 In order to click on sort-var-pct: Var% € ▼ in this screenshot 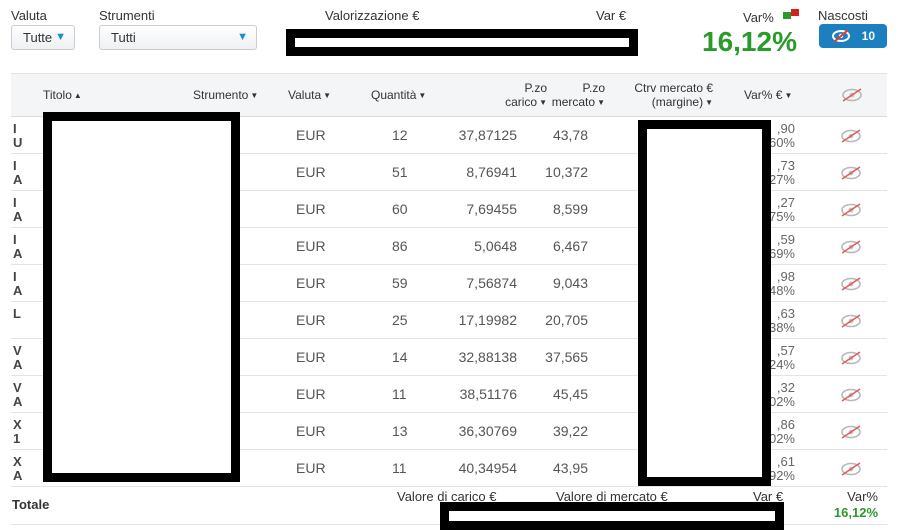, I will do `click(768, 95)`.